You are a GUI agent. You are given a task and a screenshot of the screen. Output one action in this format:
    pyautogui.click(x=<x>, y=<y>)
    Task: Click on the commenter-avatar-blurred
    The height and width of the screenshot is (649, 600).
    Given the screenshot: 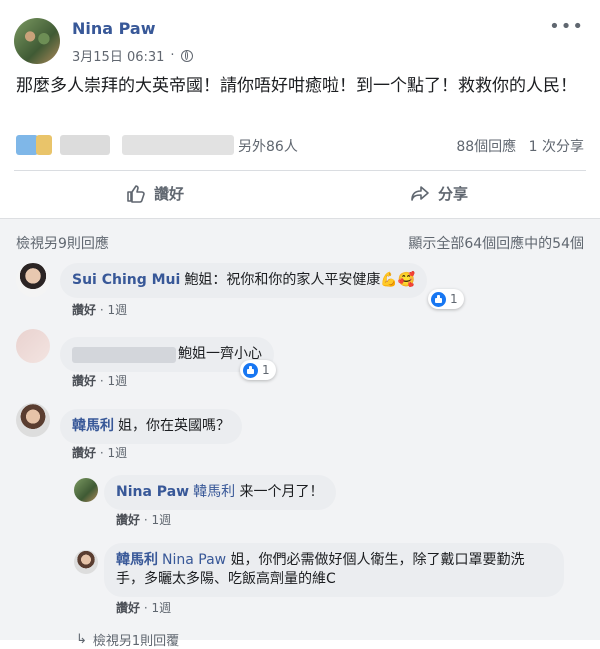 What is the action you would take?
    pyautogui.click(x=33, y=346)
    